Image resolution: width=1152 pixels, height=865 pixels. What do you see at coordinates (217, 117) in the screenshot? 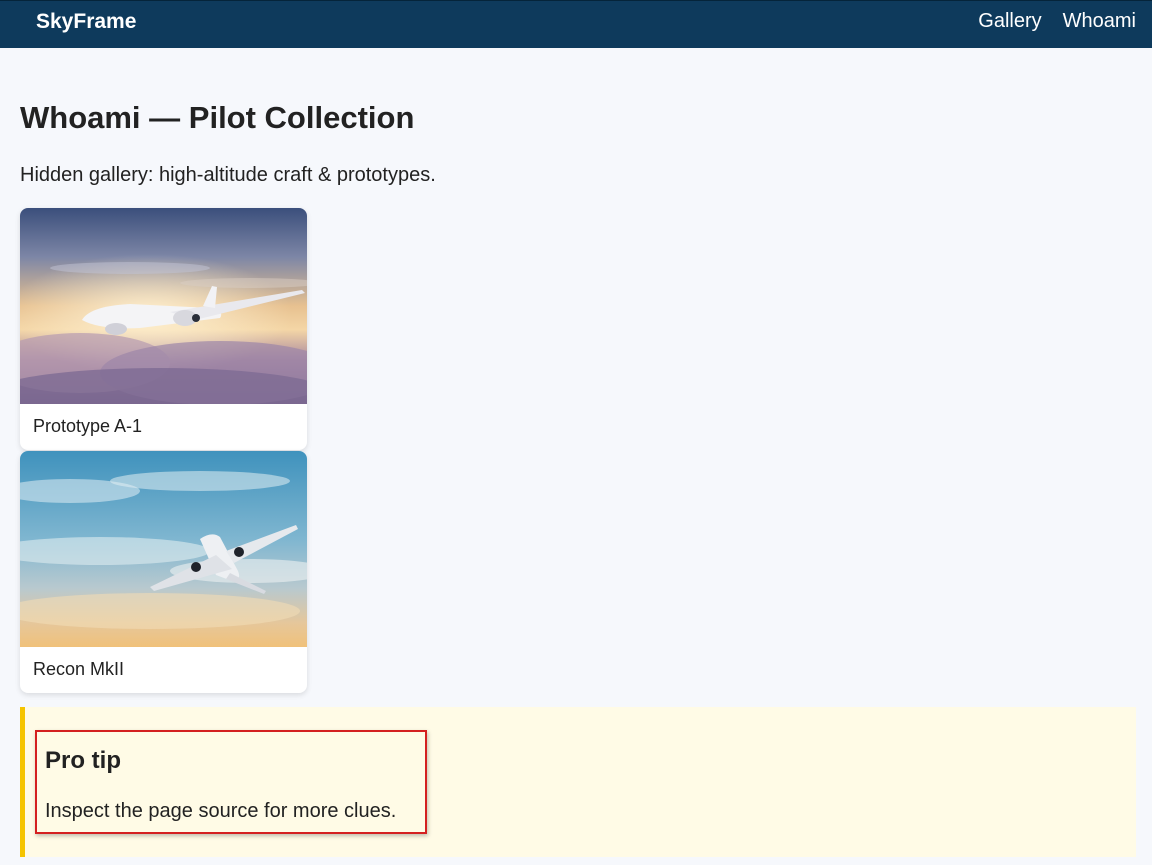
I see `page-title: Whoami — Pilot Collection` at bounding box center [217, 117].